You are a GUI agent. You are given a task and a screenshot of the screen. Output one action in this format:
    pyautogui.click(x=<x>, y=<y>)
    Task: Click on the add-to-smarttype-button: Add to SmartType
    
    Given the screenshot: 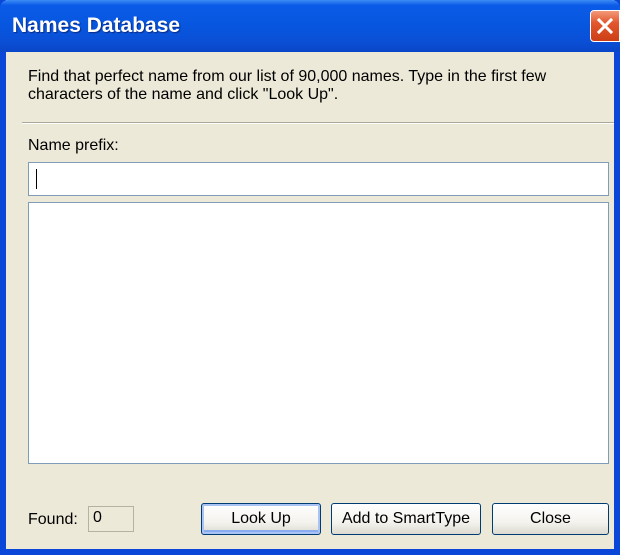 What is the action you would take?
    pyautogui.click(x=406, y=519)
    